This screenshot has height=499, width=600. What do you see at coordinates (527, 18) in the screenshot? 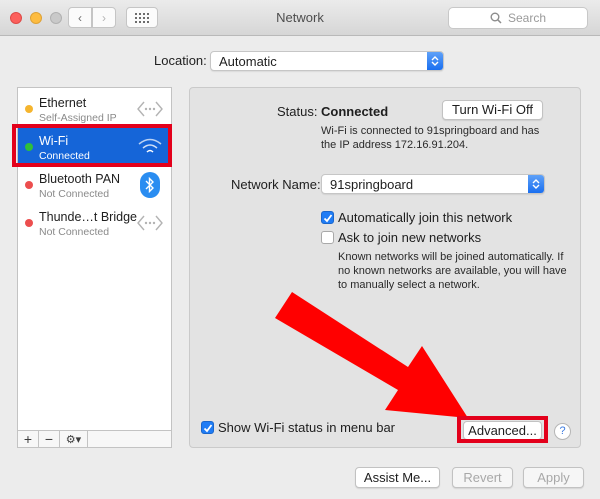
I see `search-placeholder: Search` at bounding box center [527, 18].